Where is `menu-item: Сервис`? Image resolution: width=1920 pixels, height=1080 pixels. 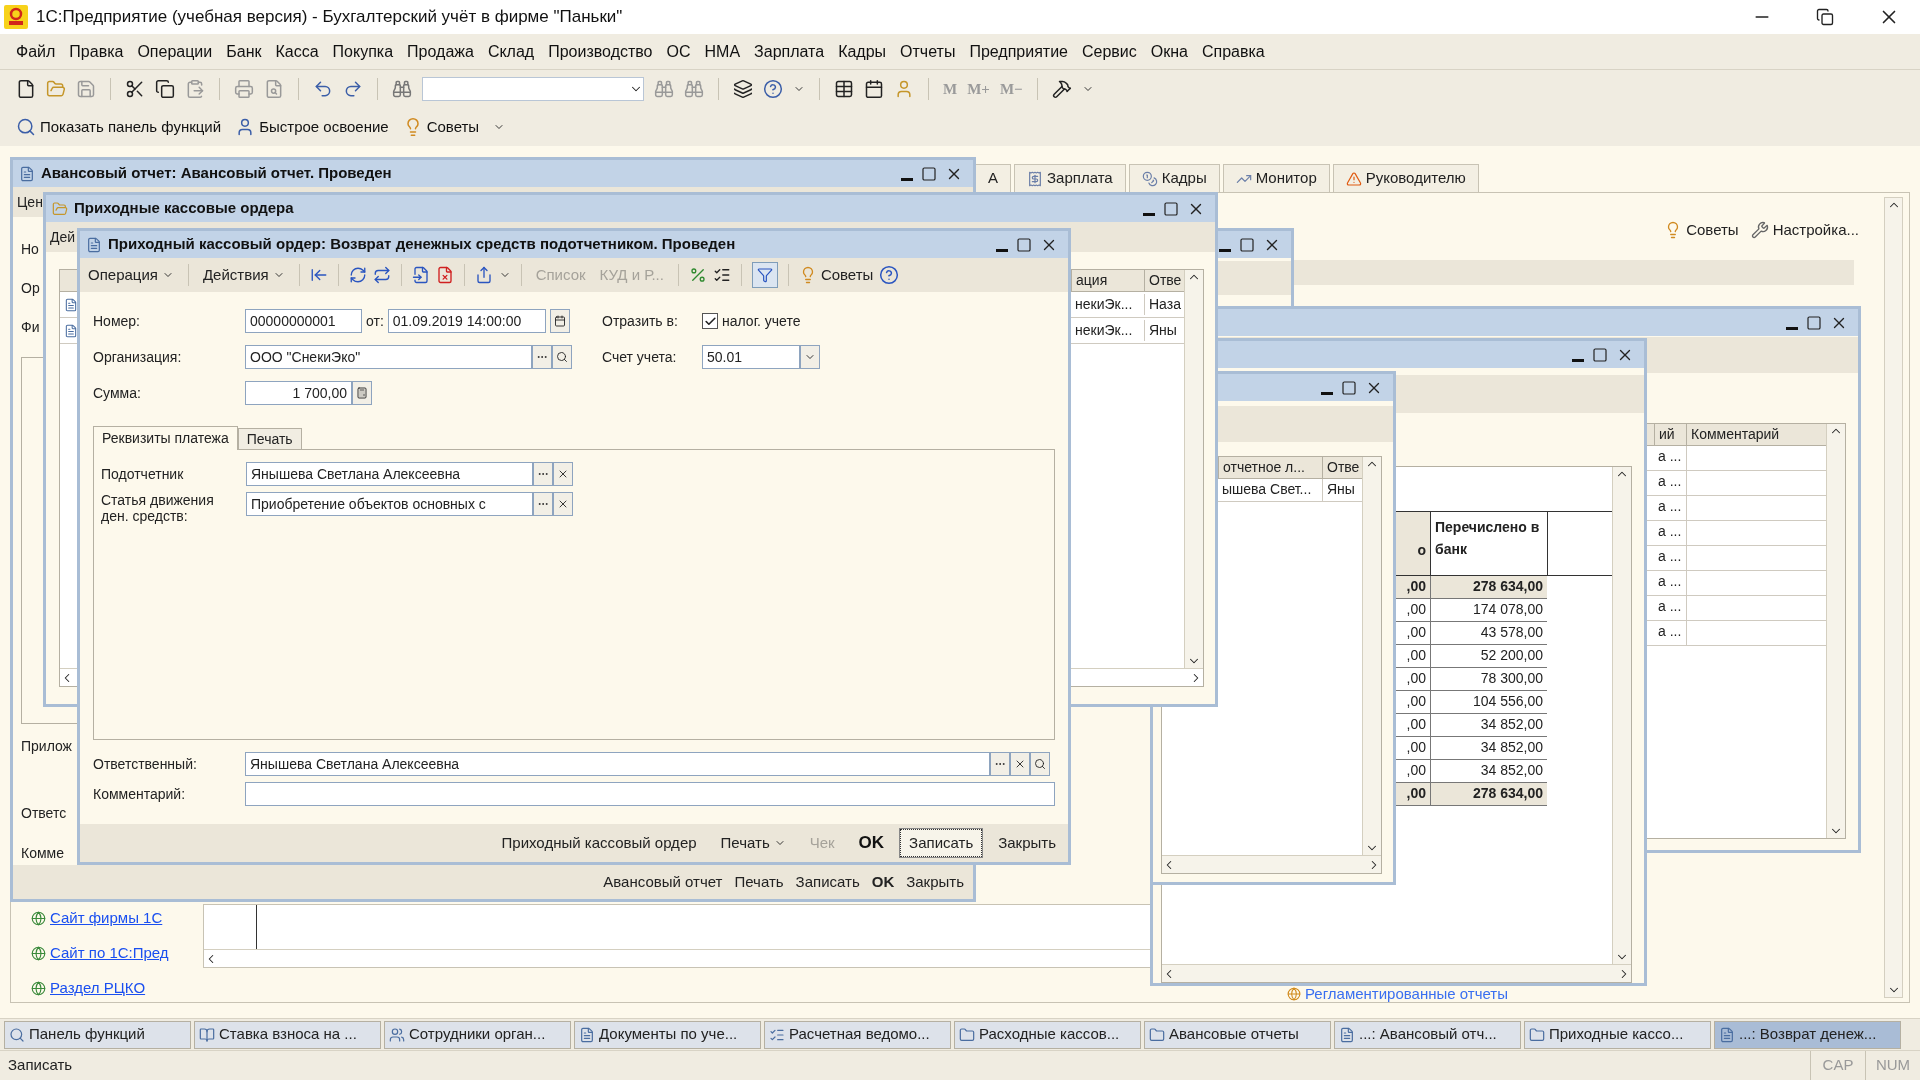
menu-item: Сервис is located at coordinates (1109, 51).